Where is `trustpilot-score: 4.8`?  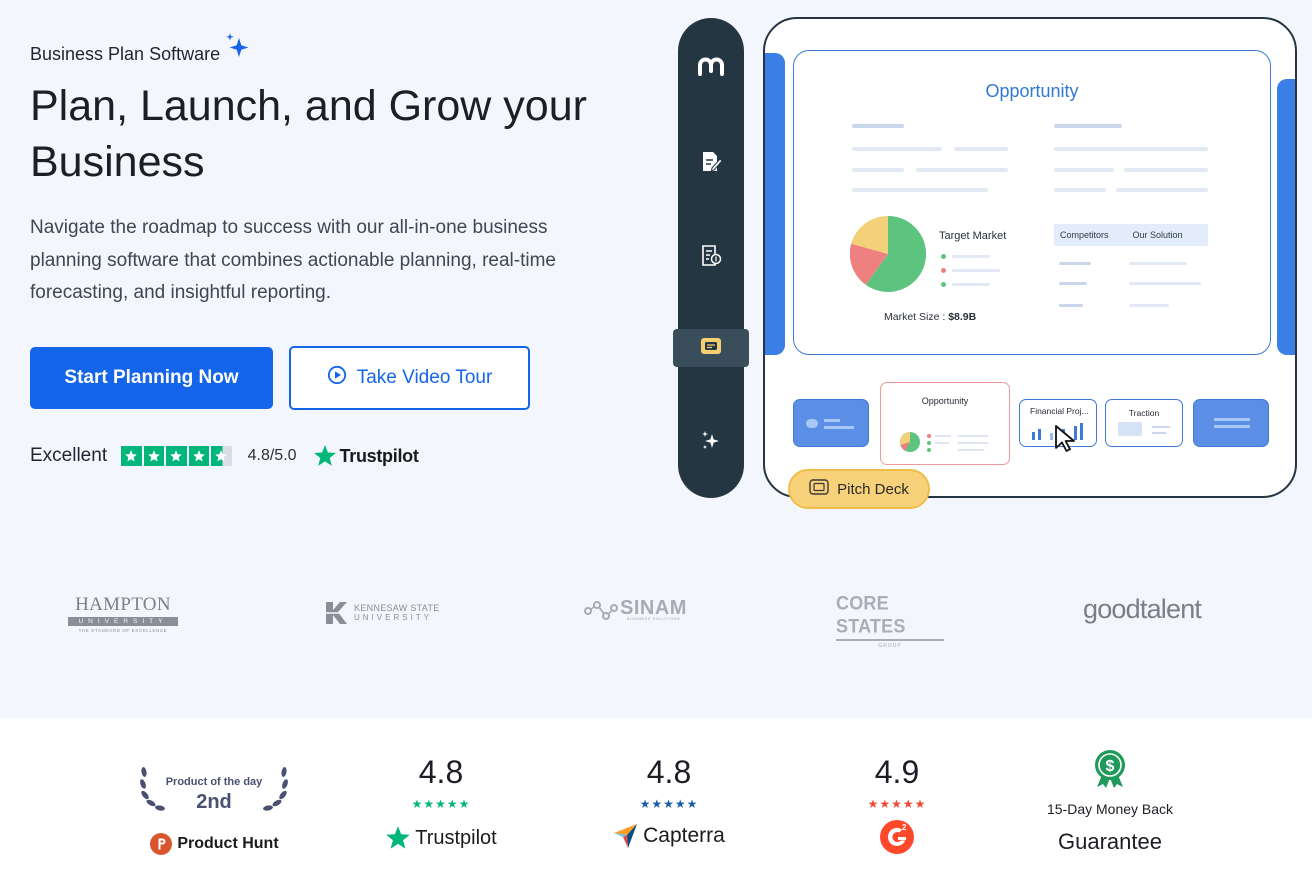
trustpilot-score: 4.8 is located at coordinates (441, 772).